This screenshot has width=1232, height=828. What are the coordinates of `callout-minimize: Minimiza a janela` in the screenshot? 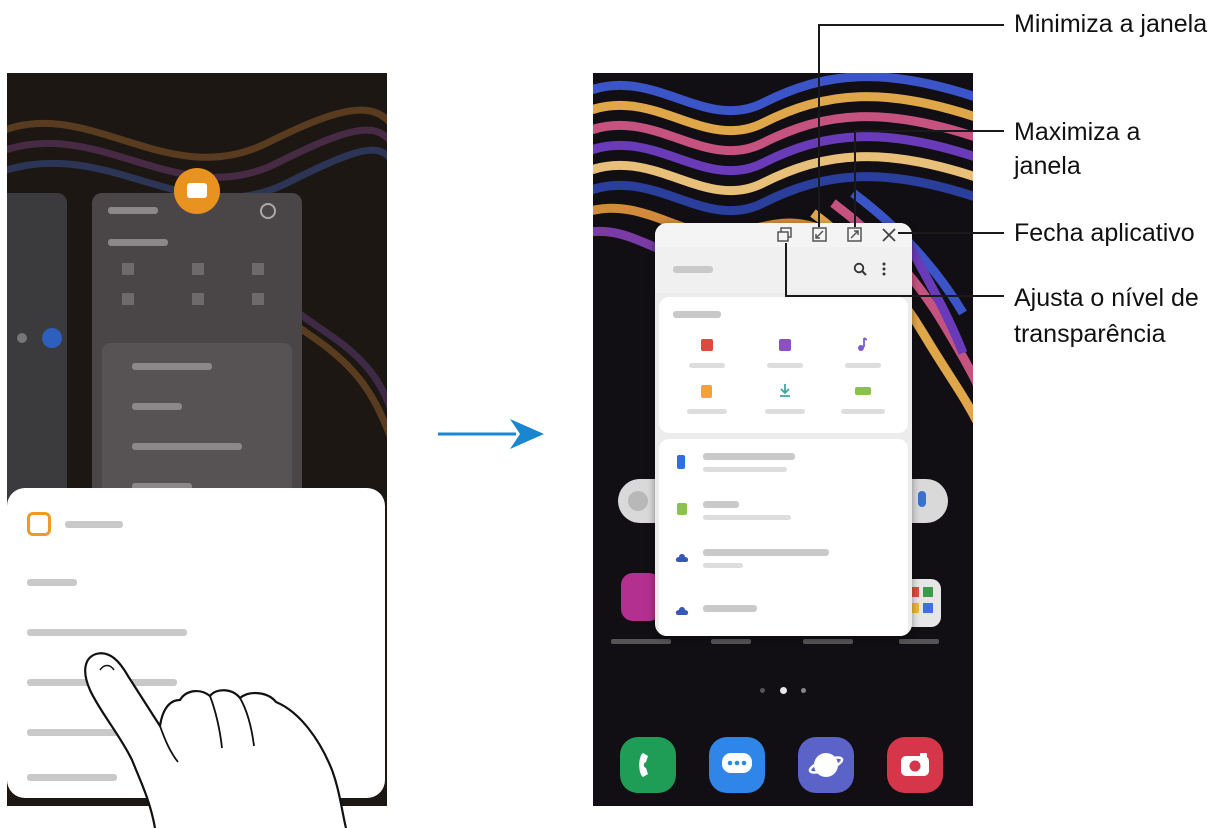 It's located at (1111, 24).